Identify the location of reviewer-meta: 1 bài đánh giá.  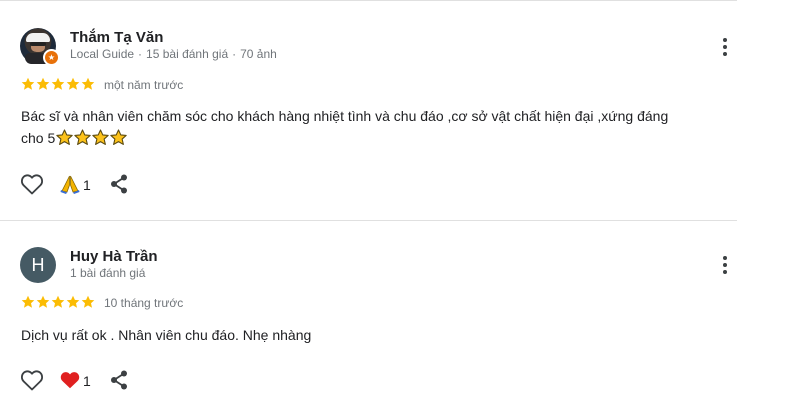
(107, 273).